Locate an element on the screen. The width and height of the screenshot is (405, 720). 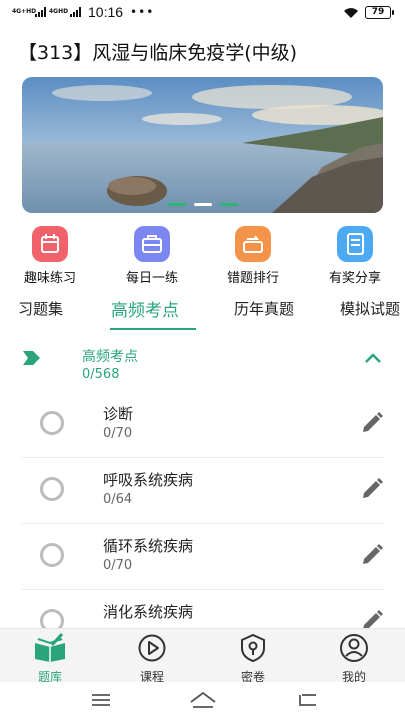
flag-arrow-icon is located at coordinates (31, 358).